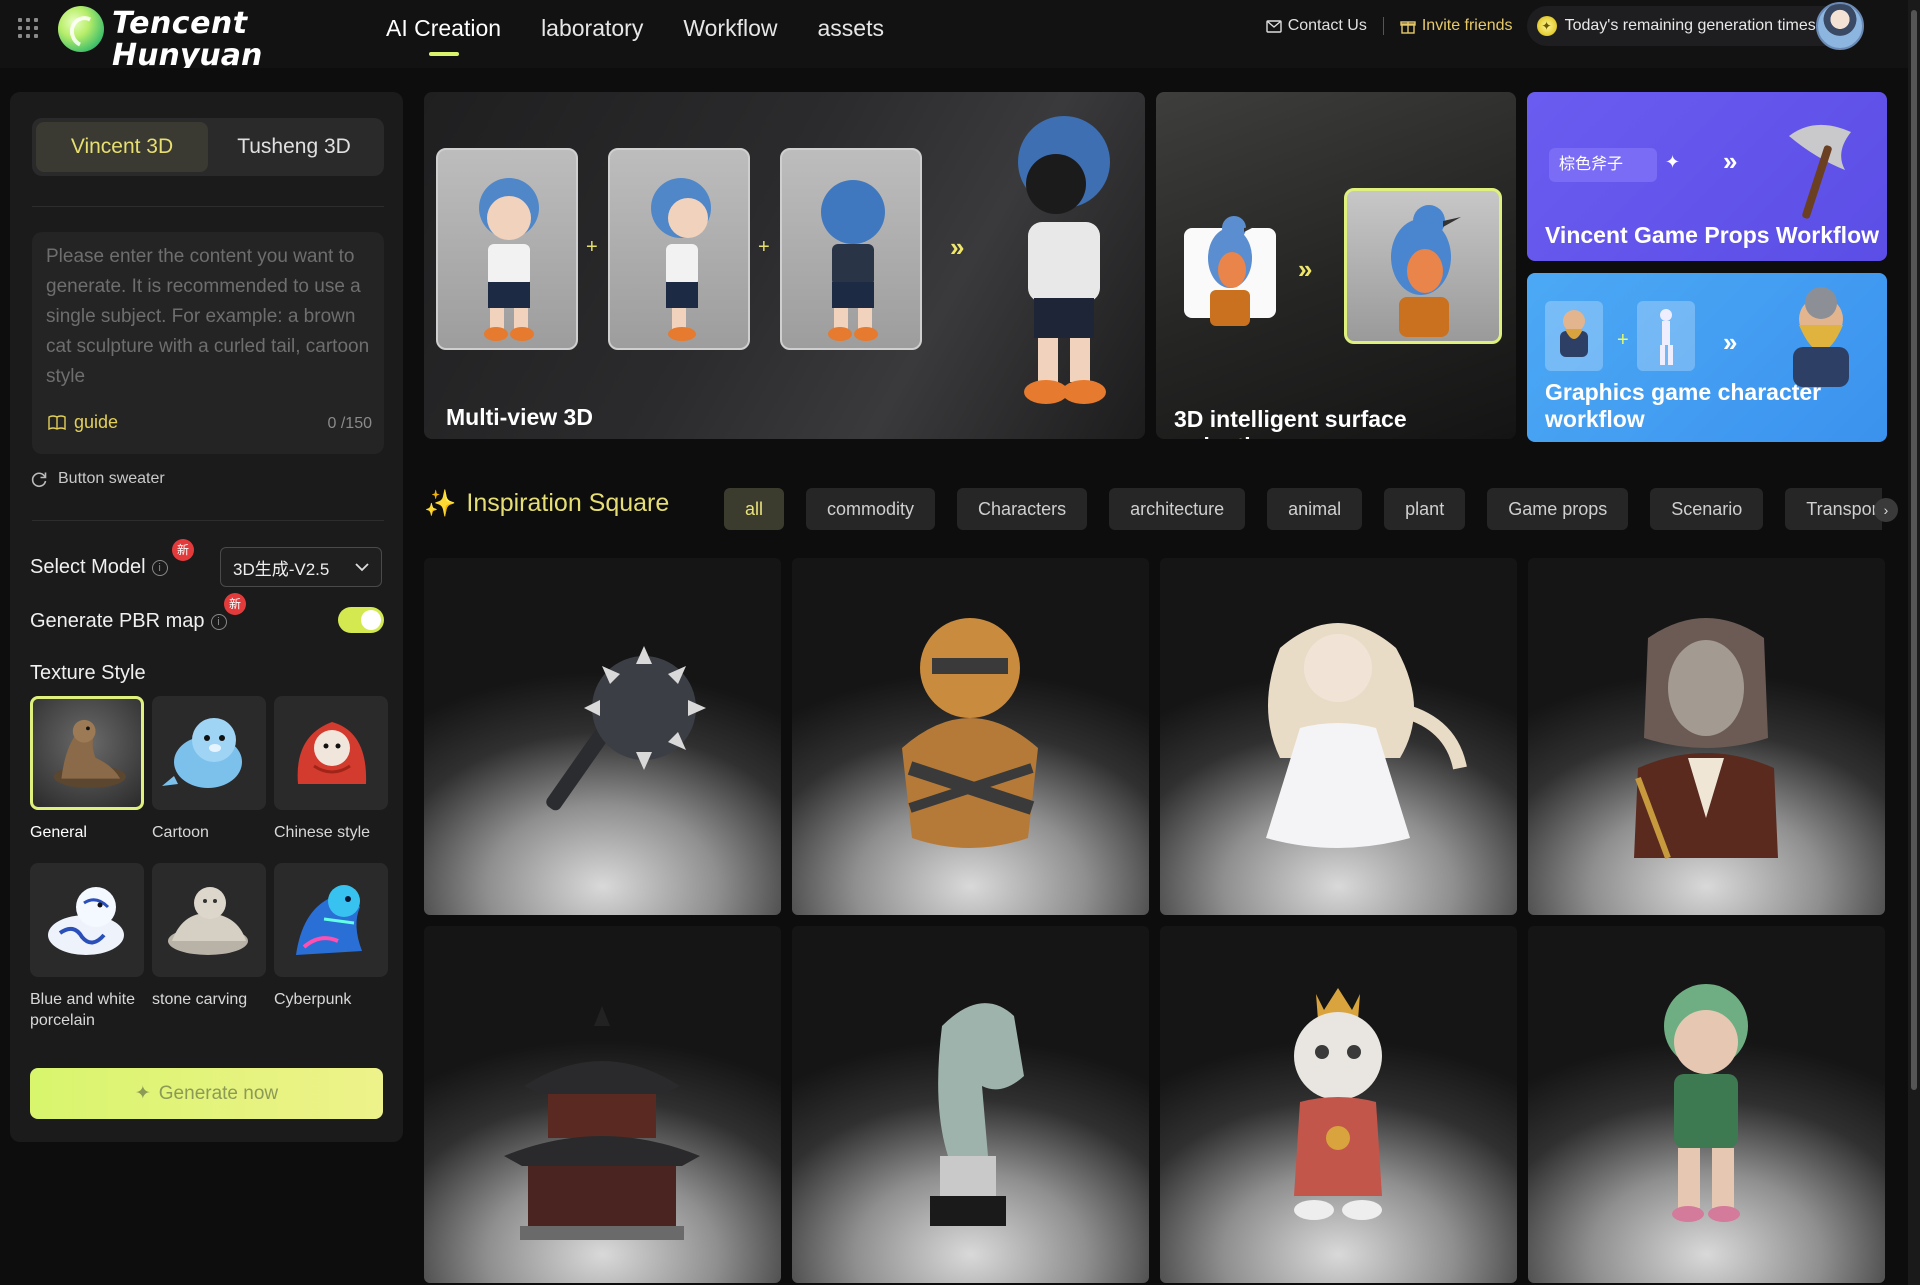  What do you see at coordinates (1574, 333) in the screenshot?
I see `dwarf-small-figure` at bounding box center [1574, 333].